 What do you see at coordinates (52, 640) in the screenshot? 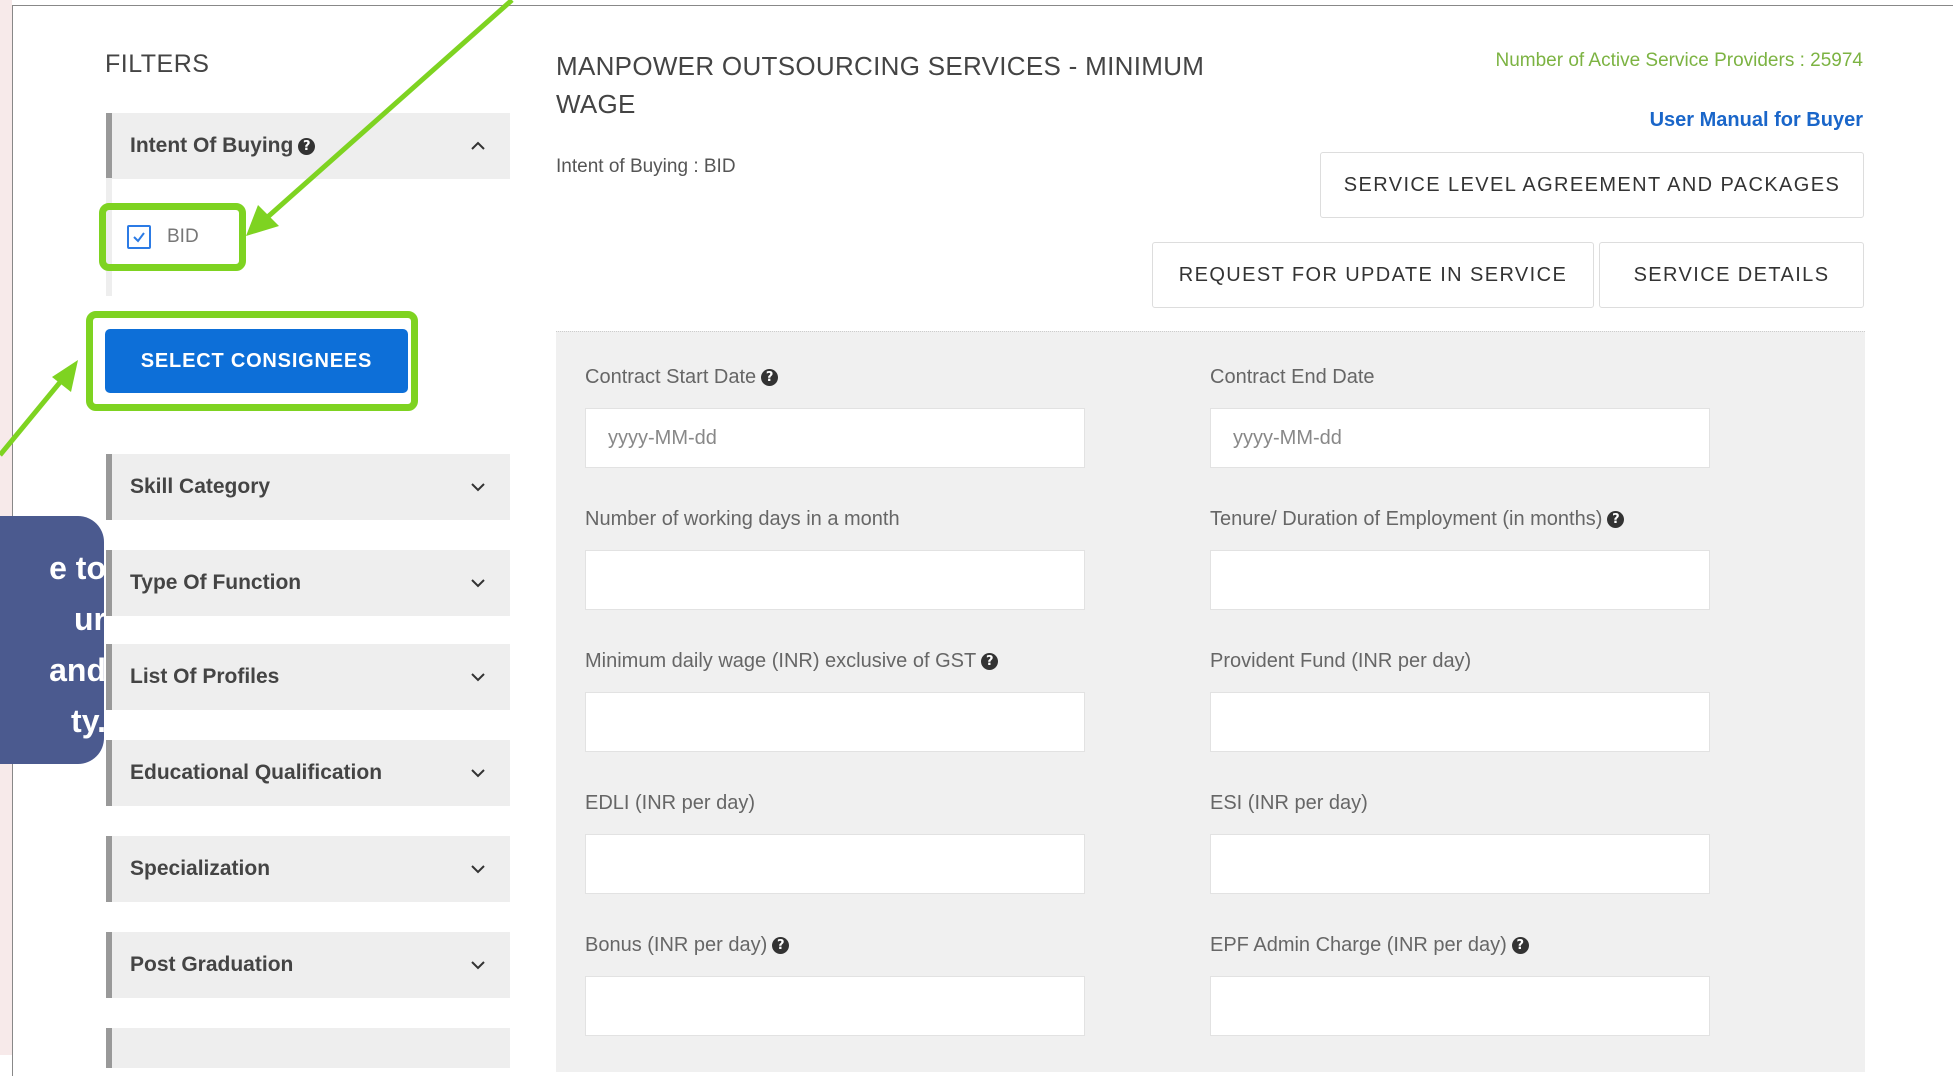
I see `tutorial-callout: e to ur and ty.` at bounding box center [52, 640].